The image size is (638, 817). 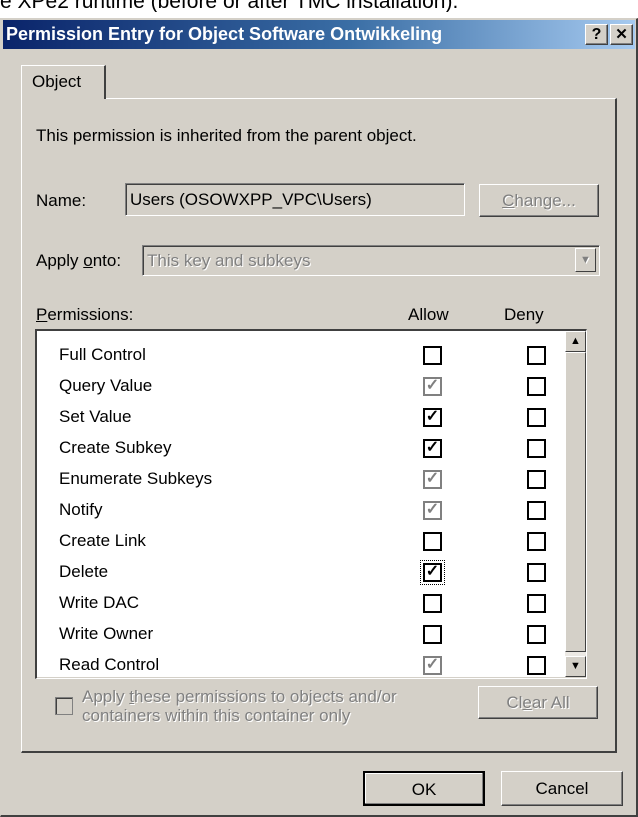 I want to click on permission-name: Read Control, so click(x=109, y=664).